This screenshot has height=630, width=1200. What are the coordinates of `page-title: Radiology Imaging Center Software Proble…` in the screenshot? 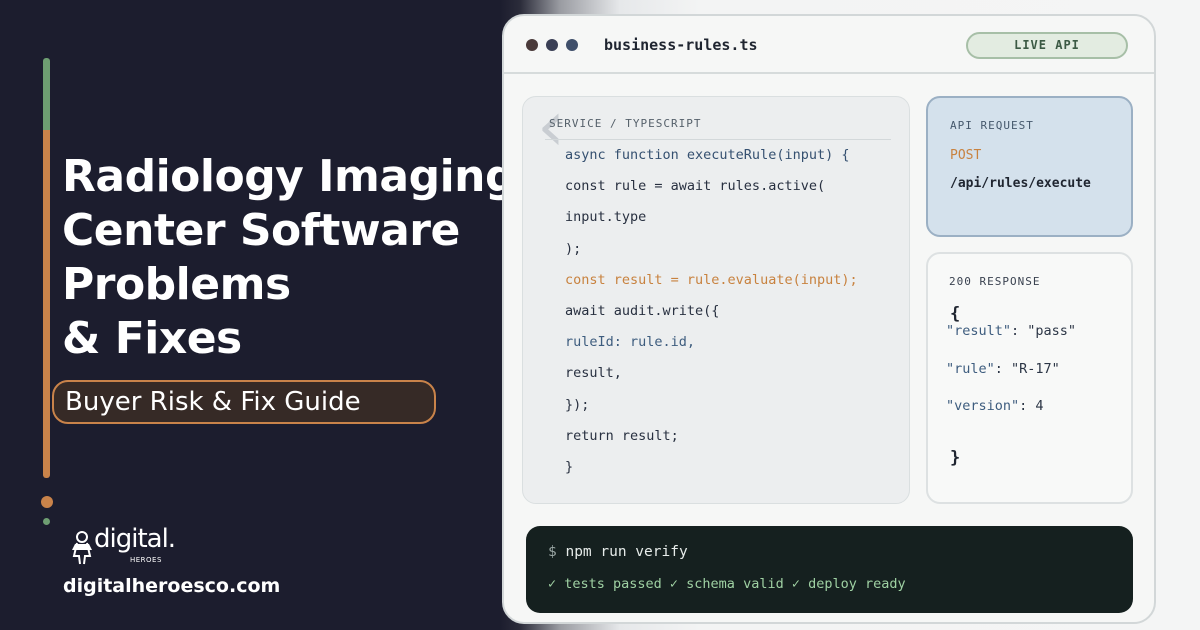 It's located at (289, 258).